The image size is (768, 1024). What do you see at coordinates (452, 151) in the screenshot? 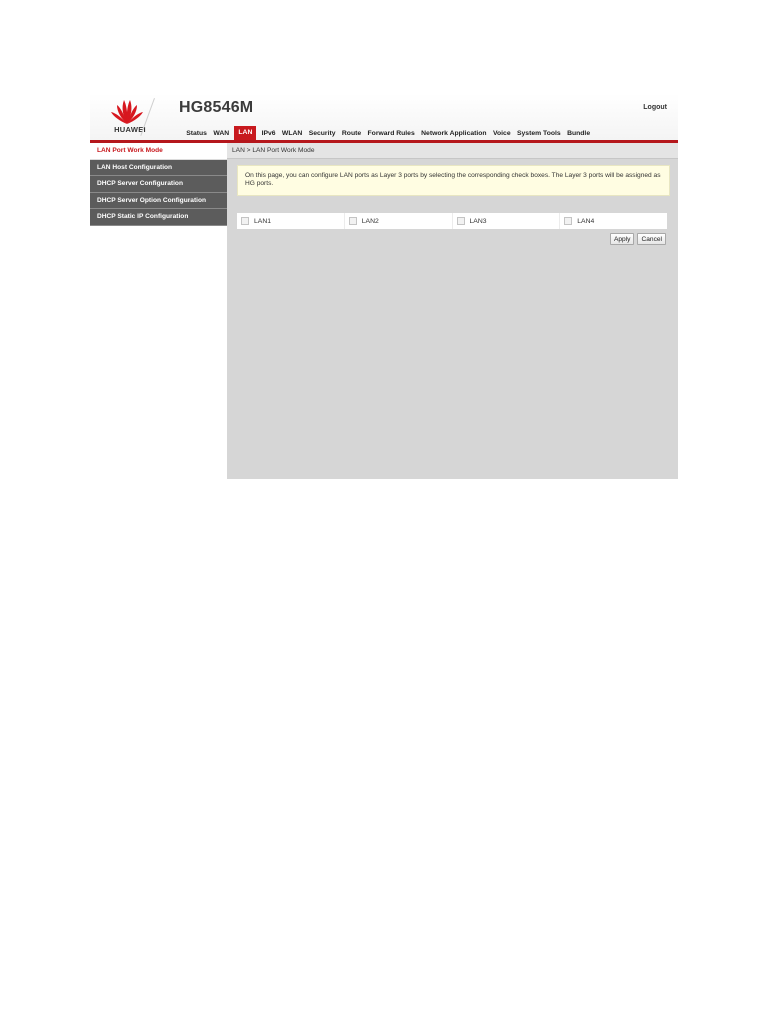
I see `breadcrumb: LAN > LAN Port Work Mode` at bounding box center [452, 151].